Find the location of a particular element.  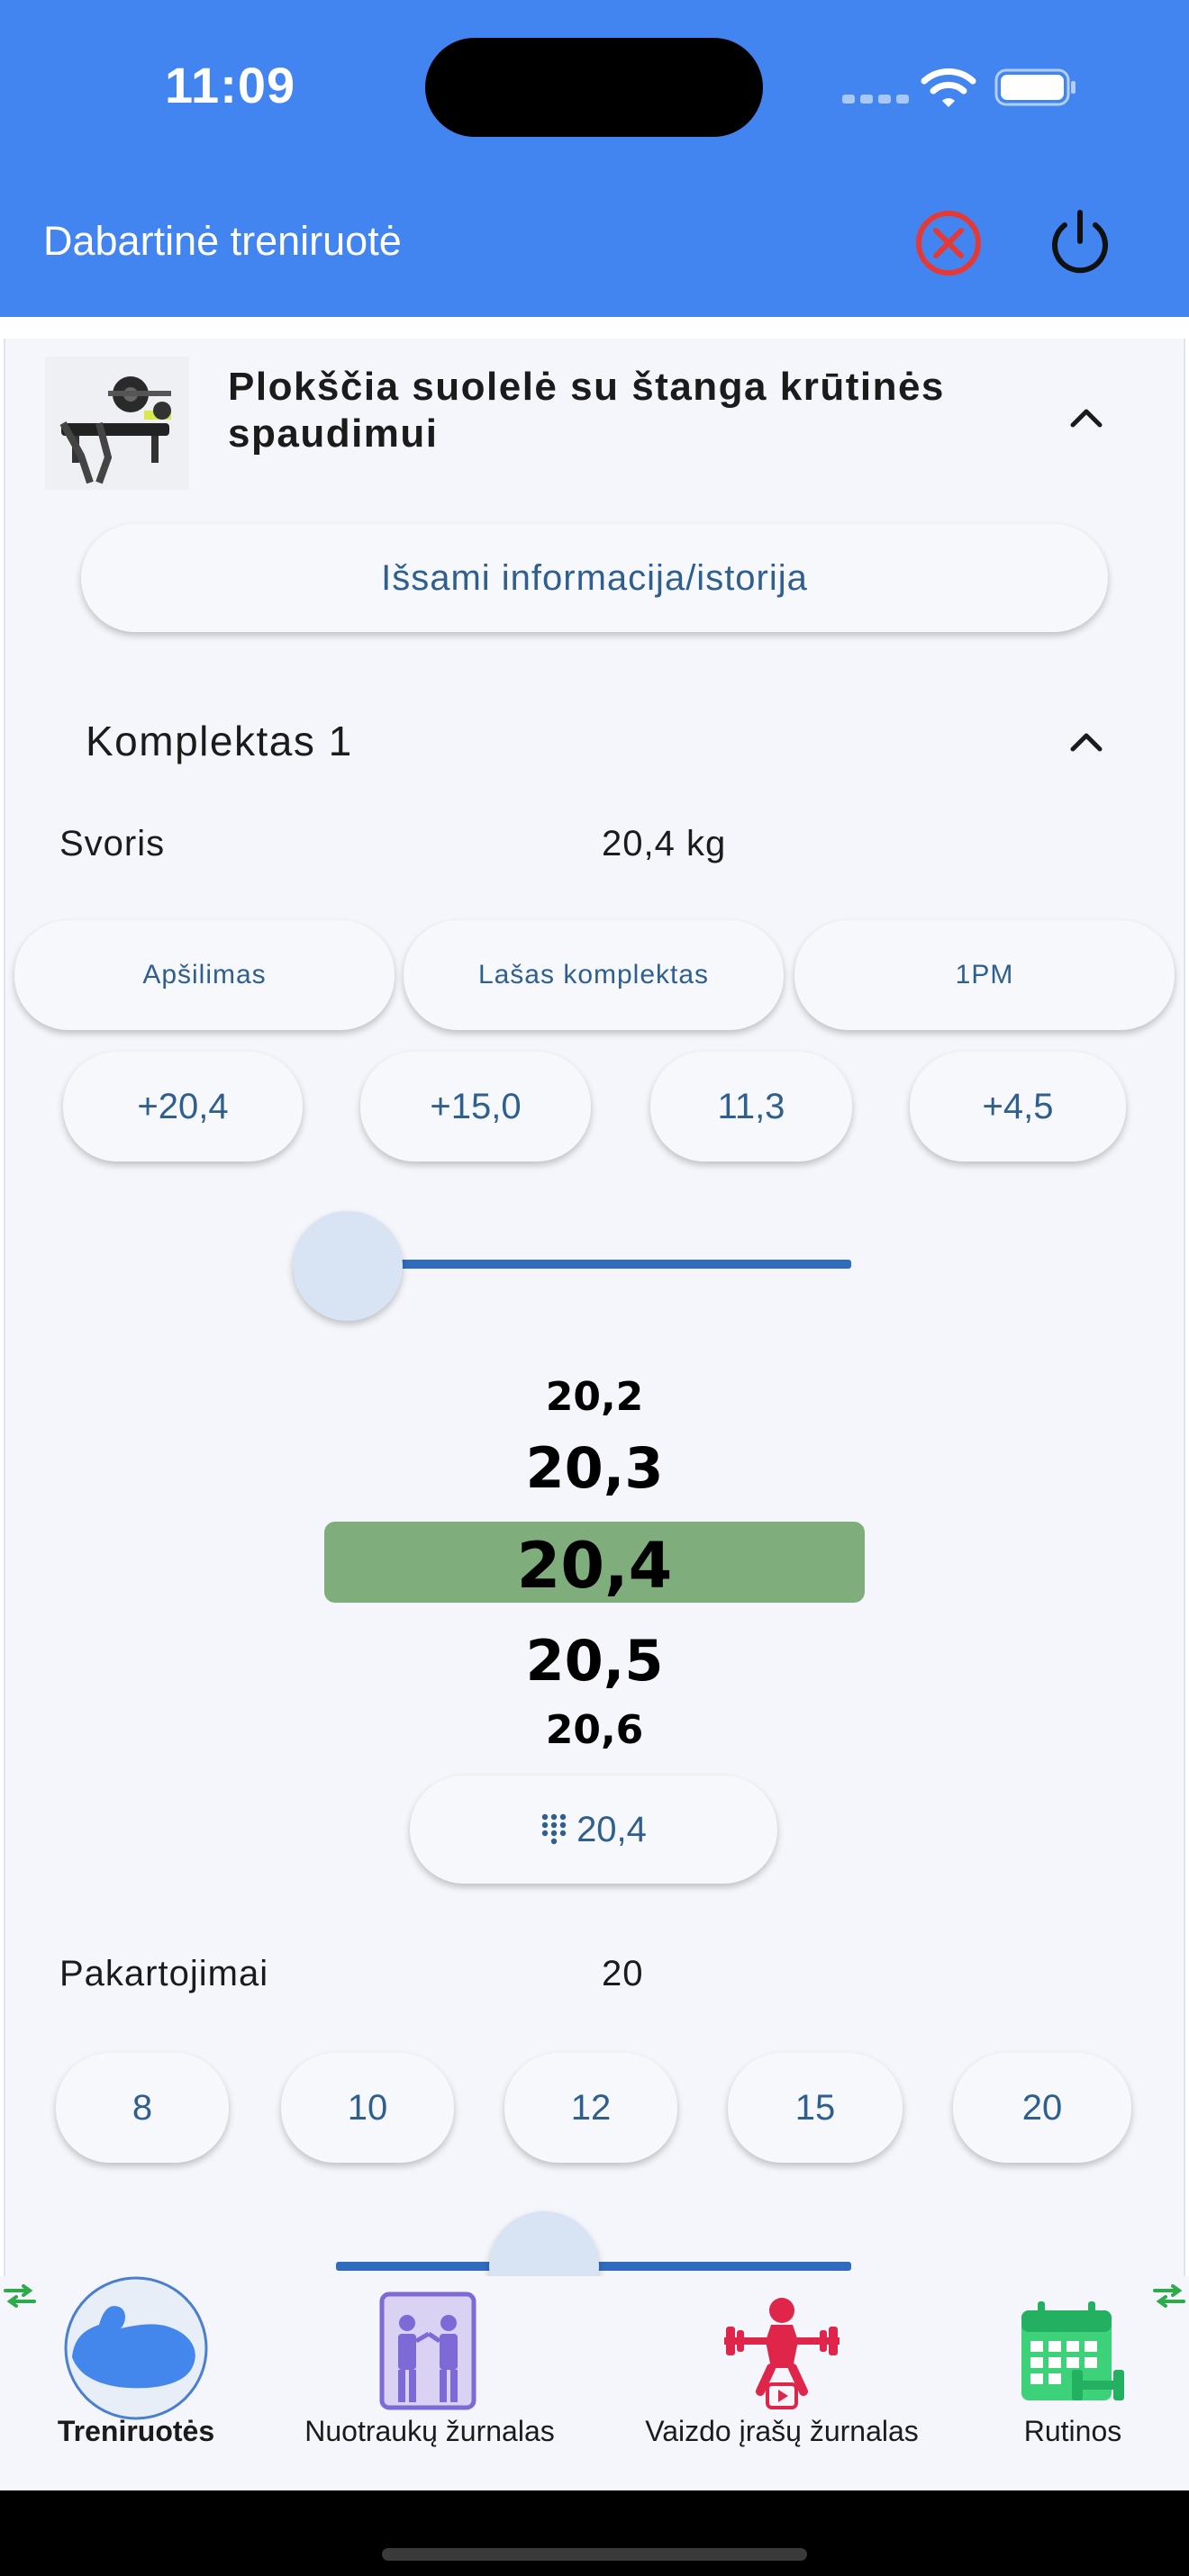

rep-option-button: 10 is located at coordinates (367, 2108).